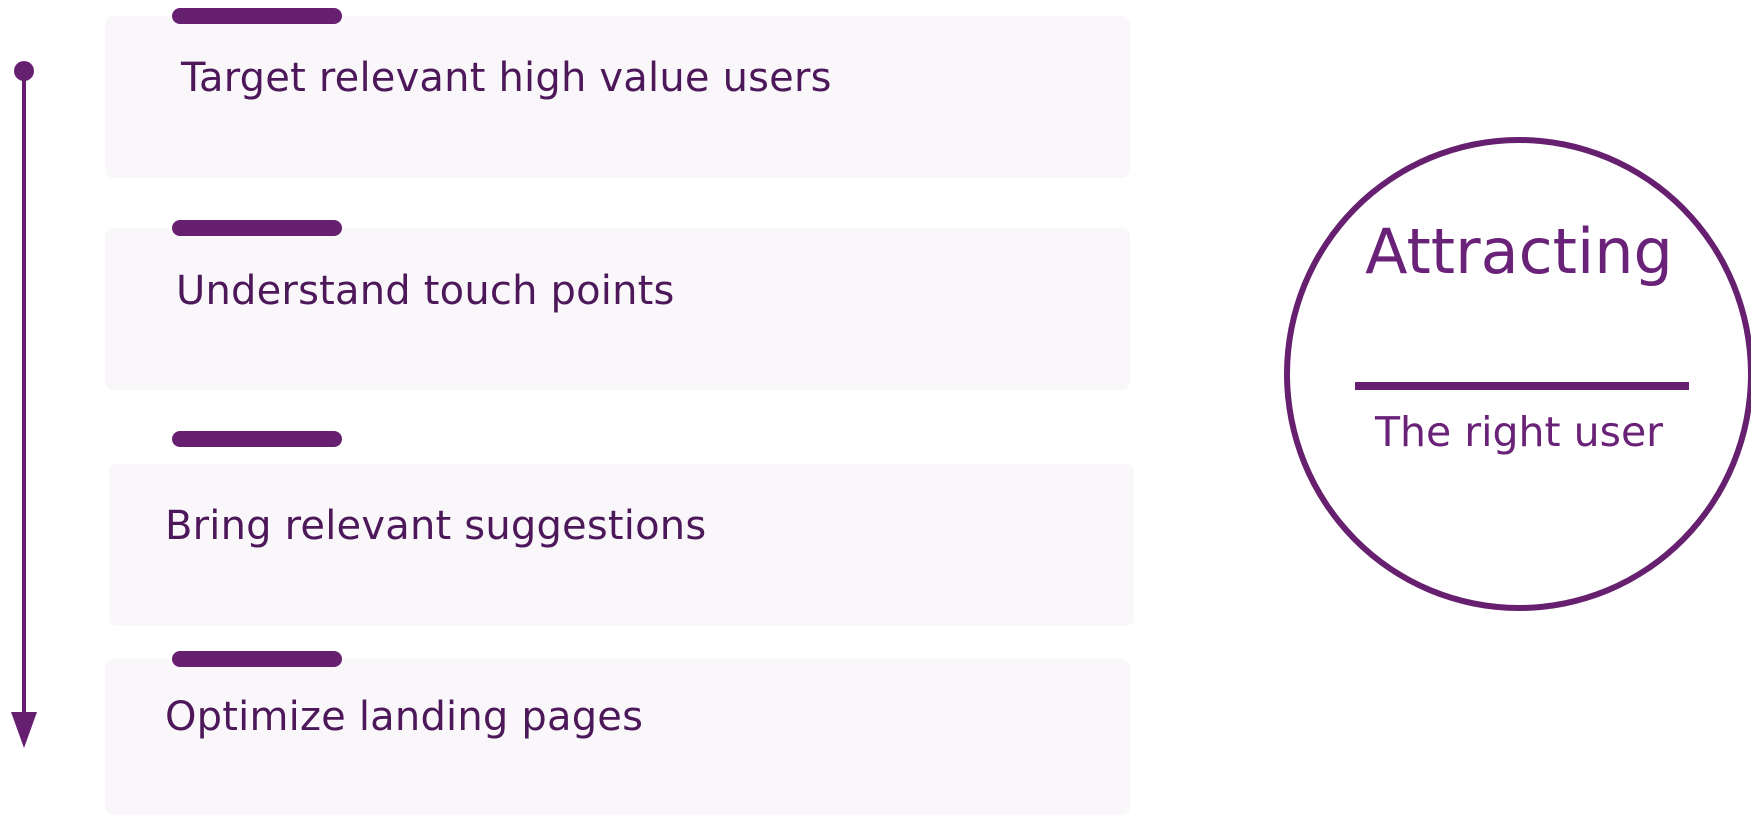  Describe the element at coordinates (1519, 432) in the screenshot. I see `stage-subtitle: The right user` at that location.